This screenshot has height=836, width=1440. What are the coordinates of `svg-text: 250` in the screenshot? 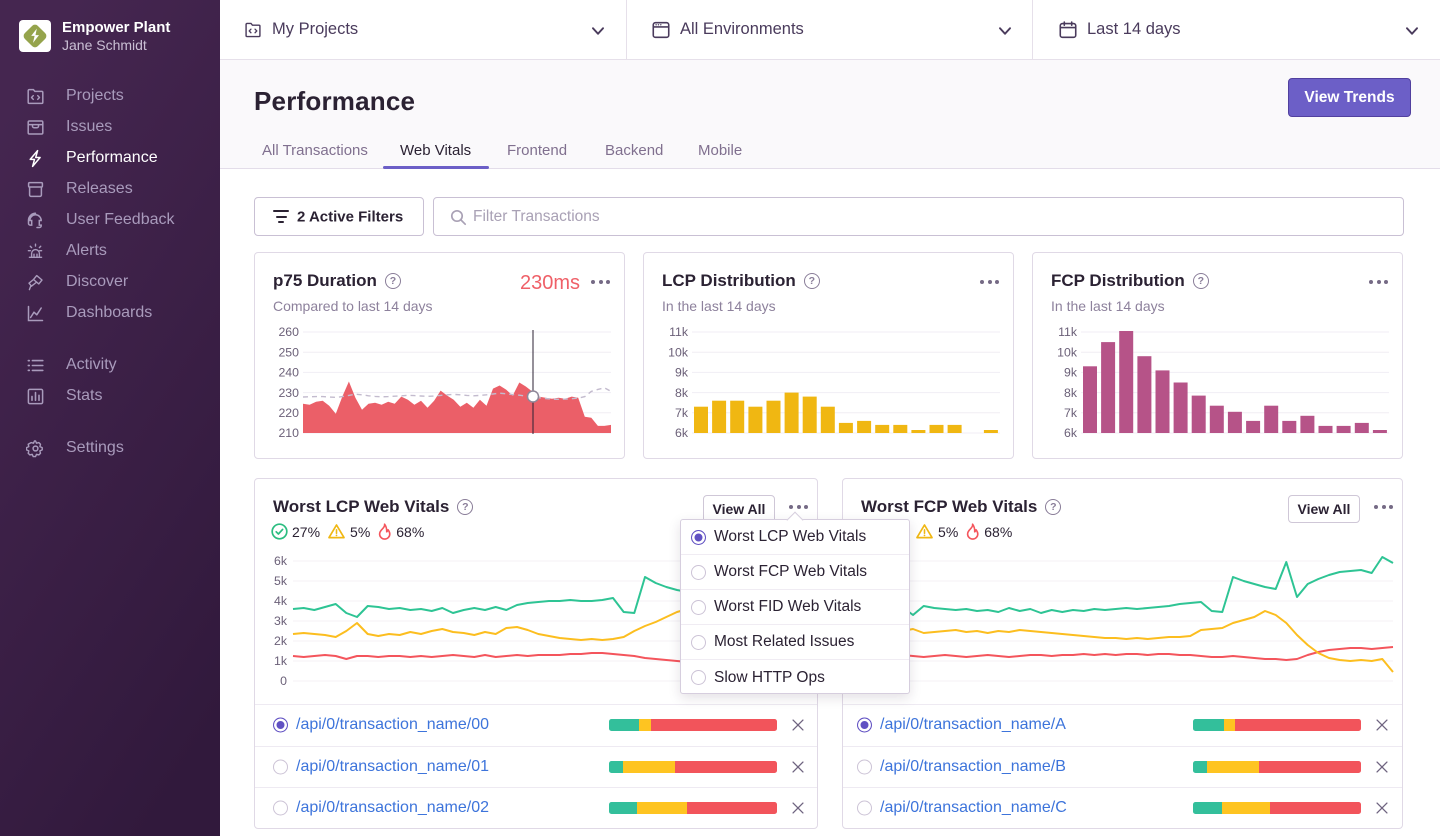 It's located at (288, 352).